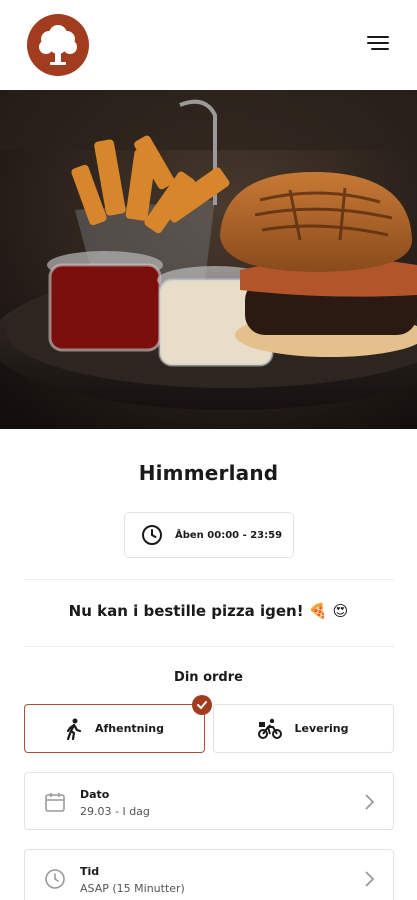 Image resolution: width=417 pixels, height=900 pixels. What do you see at coordinates (132, 888) in the screenshot?
I see `time-value: ASAP (15 Minutter)` at bounding box center [132, 888].